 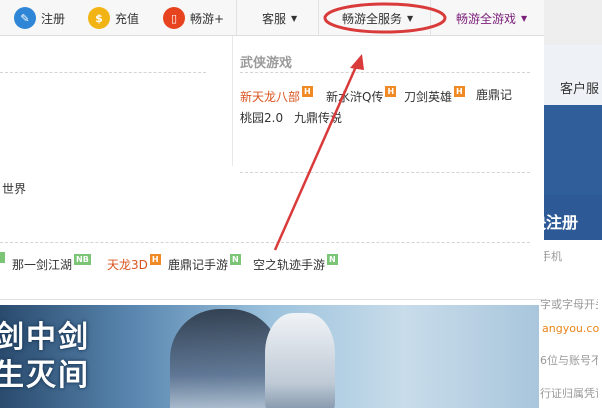 What do you see at coordinates (289, 265) in the screenshot?
I see `game-label: 空之轨迹手游` at bounding box center [289, 265].